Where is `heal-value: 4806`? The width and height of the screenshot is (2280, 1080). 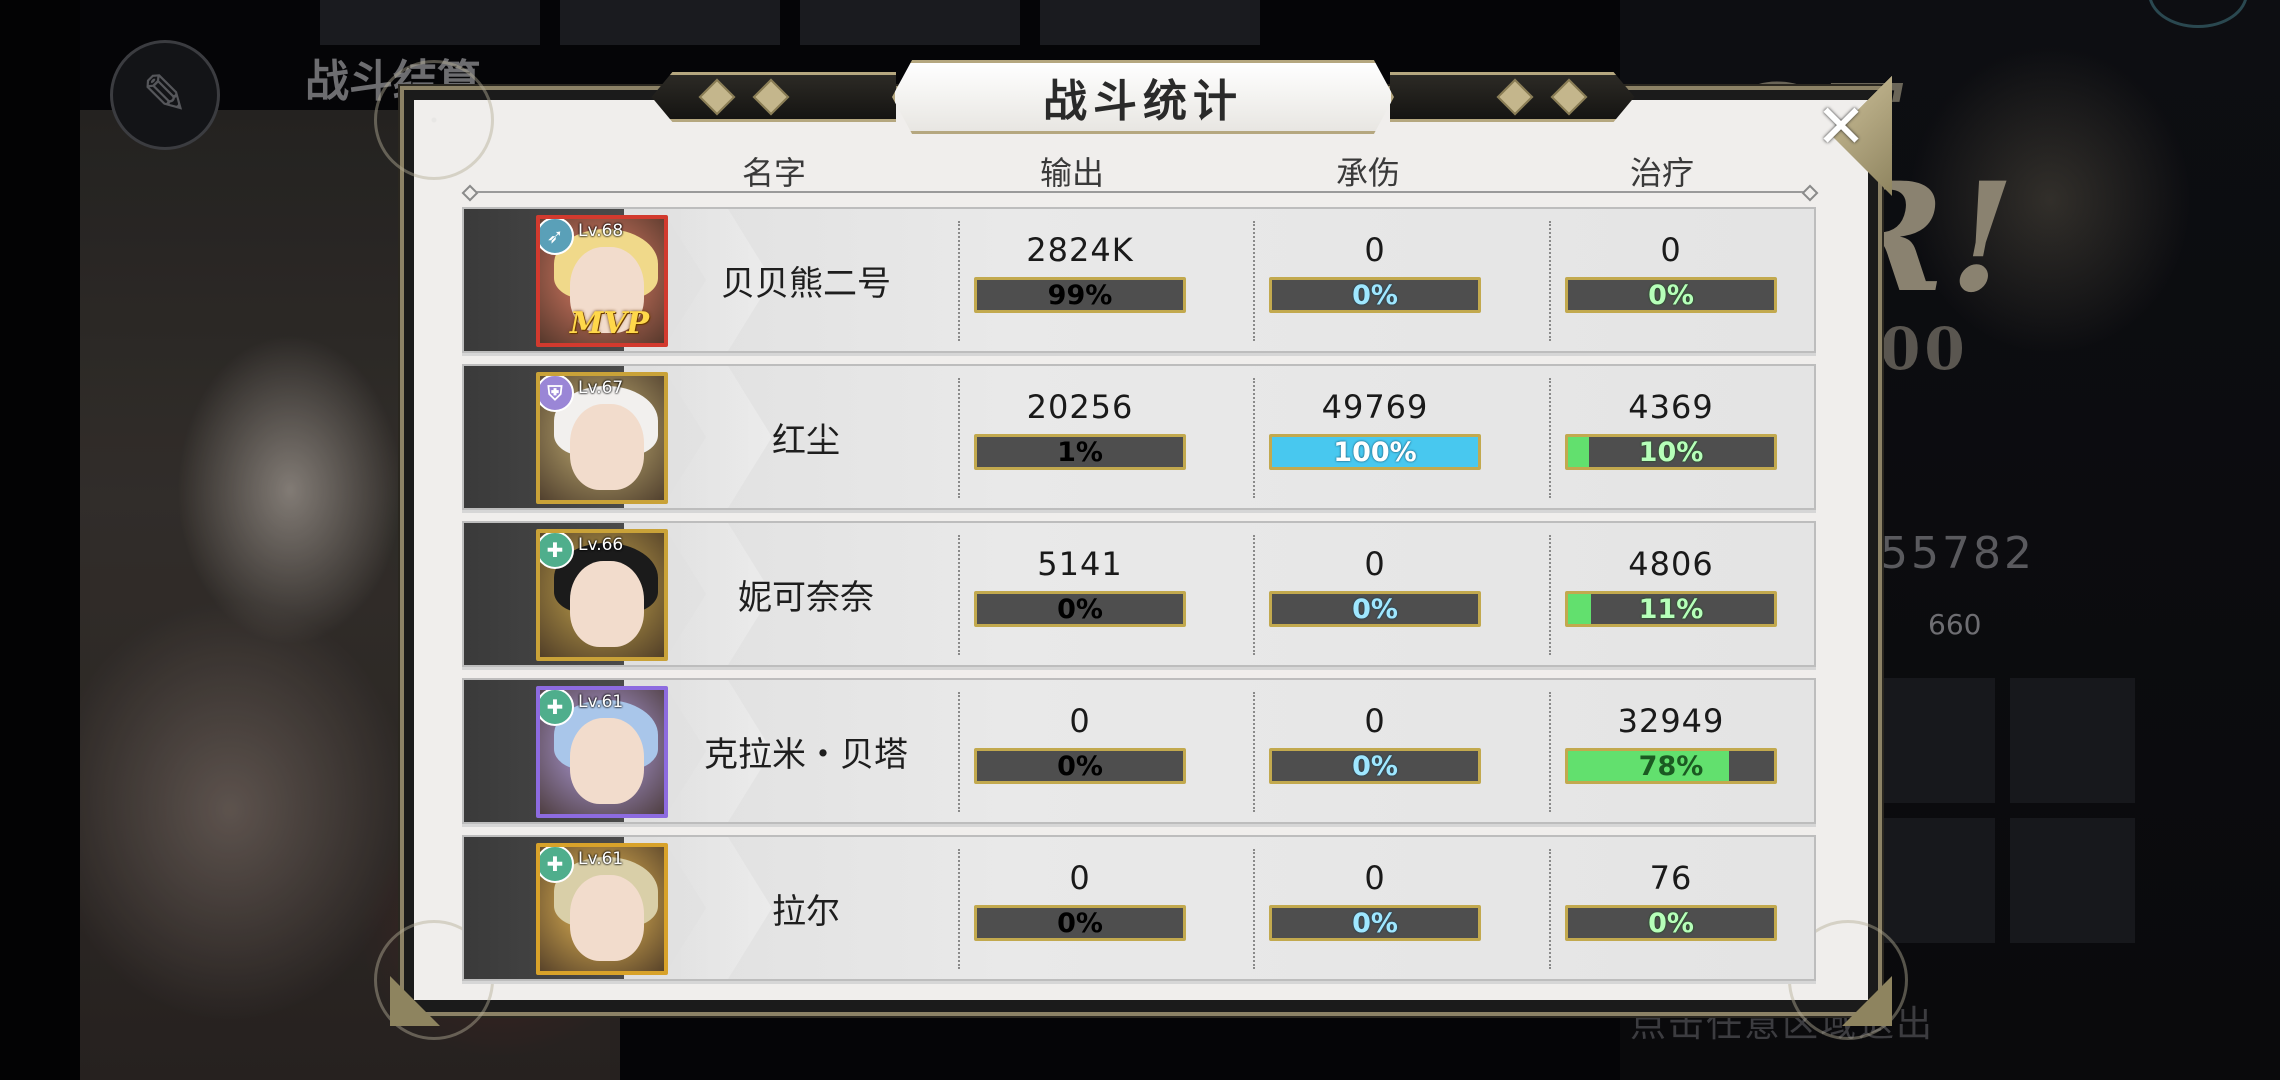
heal-value: 4806 is located at coordinates (1671, 564).